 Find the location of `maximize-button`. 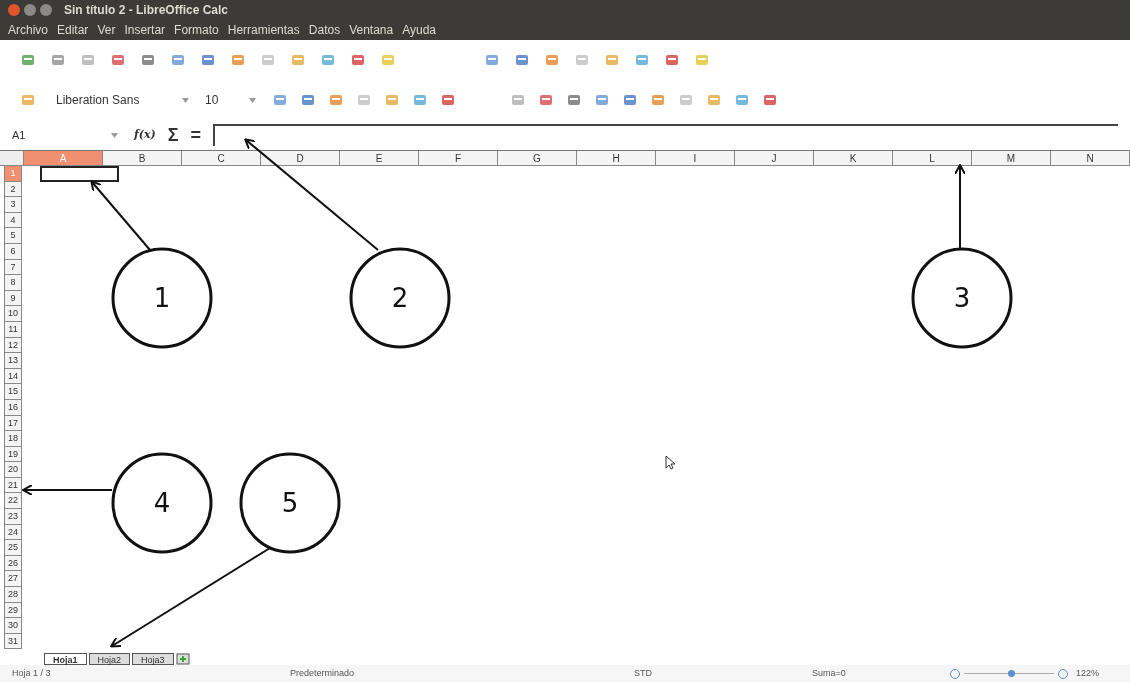

maximize-button is located at coordinates (46, 10).